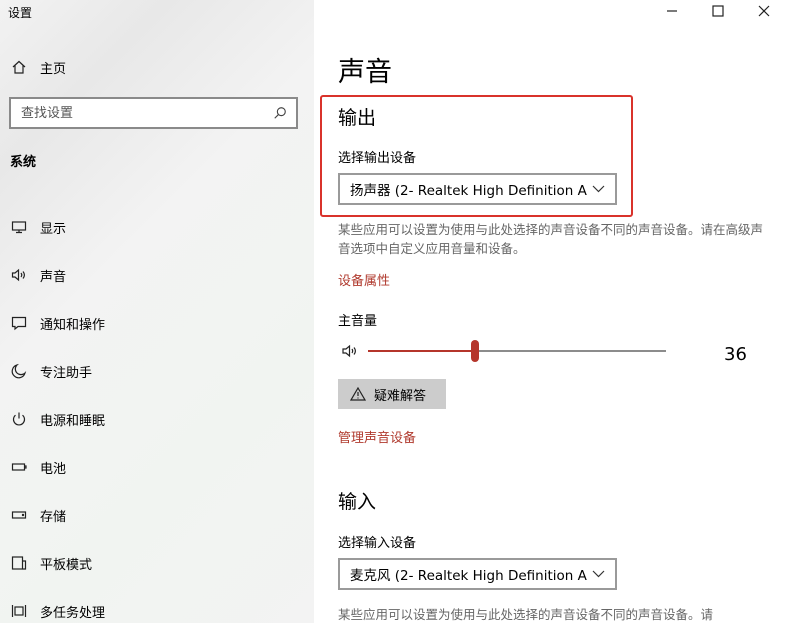  Describe the element at coordinates (73, 325) in the screenshot. I see `sidebar-item-label: 通知和操作` at that location.